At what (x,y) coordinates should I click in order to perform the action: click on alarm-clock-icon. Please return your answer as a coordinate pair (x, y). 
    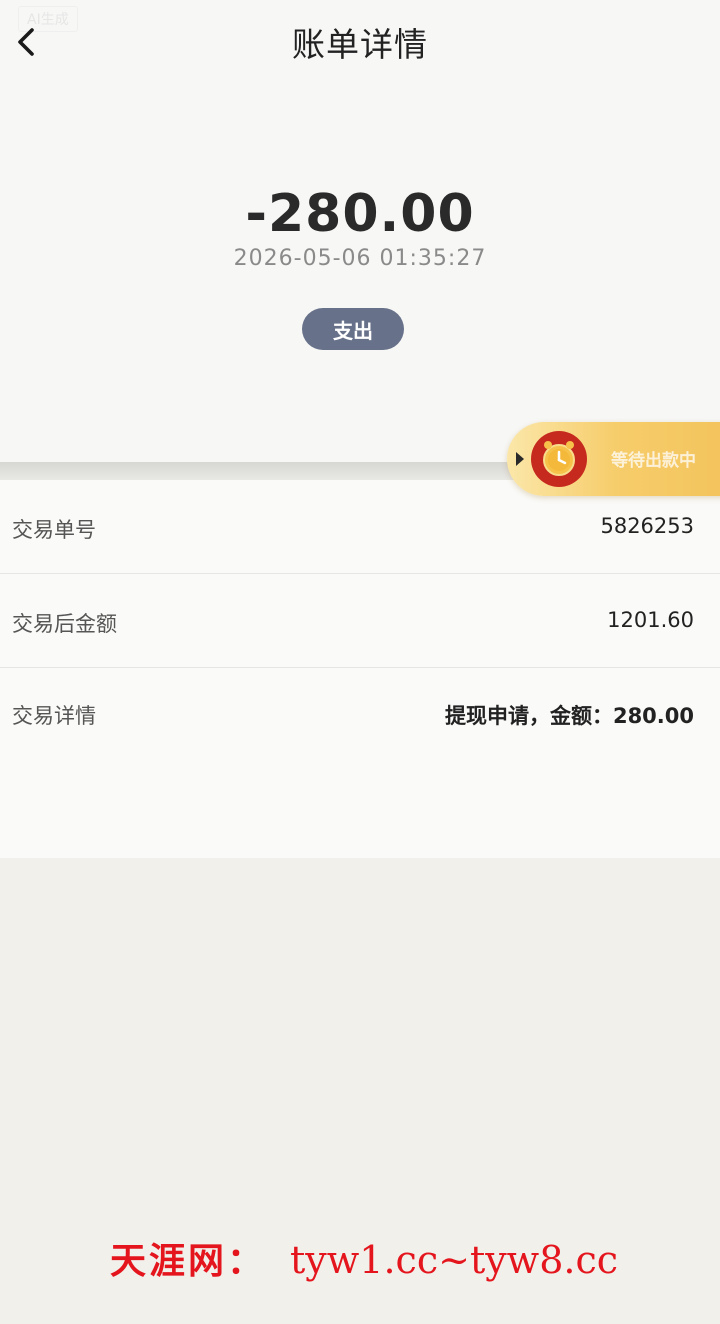
    Looking at the image, I should click on (559, 459).